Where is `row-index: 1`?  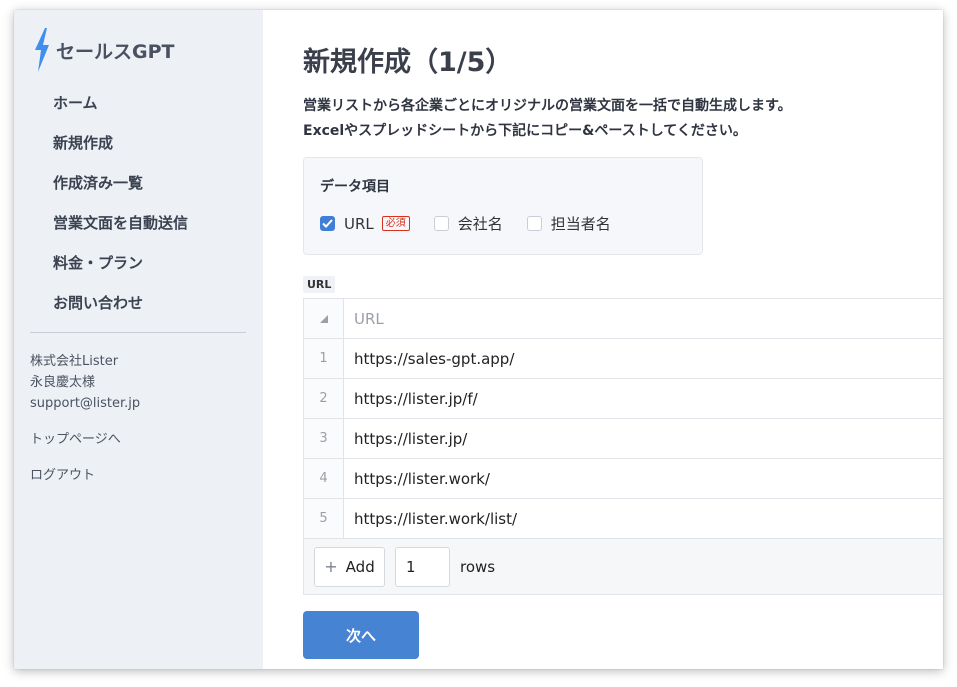 row-index: 1 is located at coordinates (324, 358).